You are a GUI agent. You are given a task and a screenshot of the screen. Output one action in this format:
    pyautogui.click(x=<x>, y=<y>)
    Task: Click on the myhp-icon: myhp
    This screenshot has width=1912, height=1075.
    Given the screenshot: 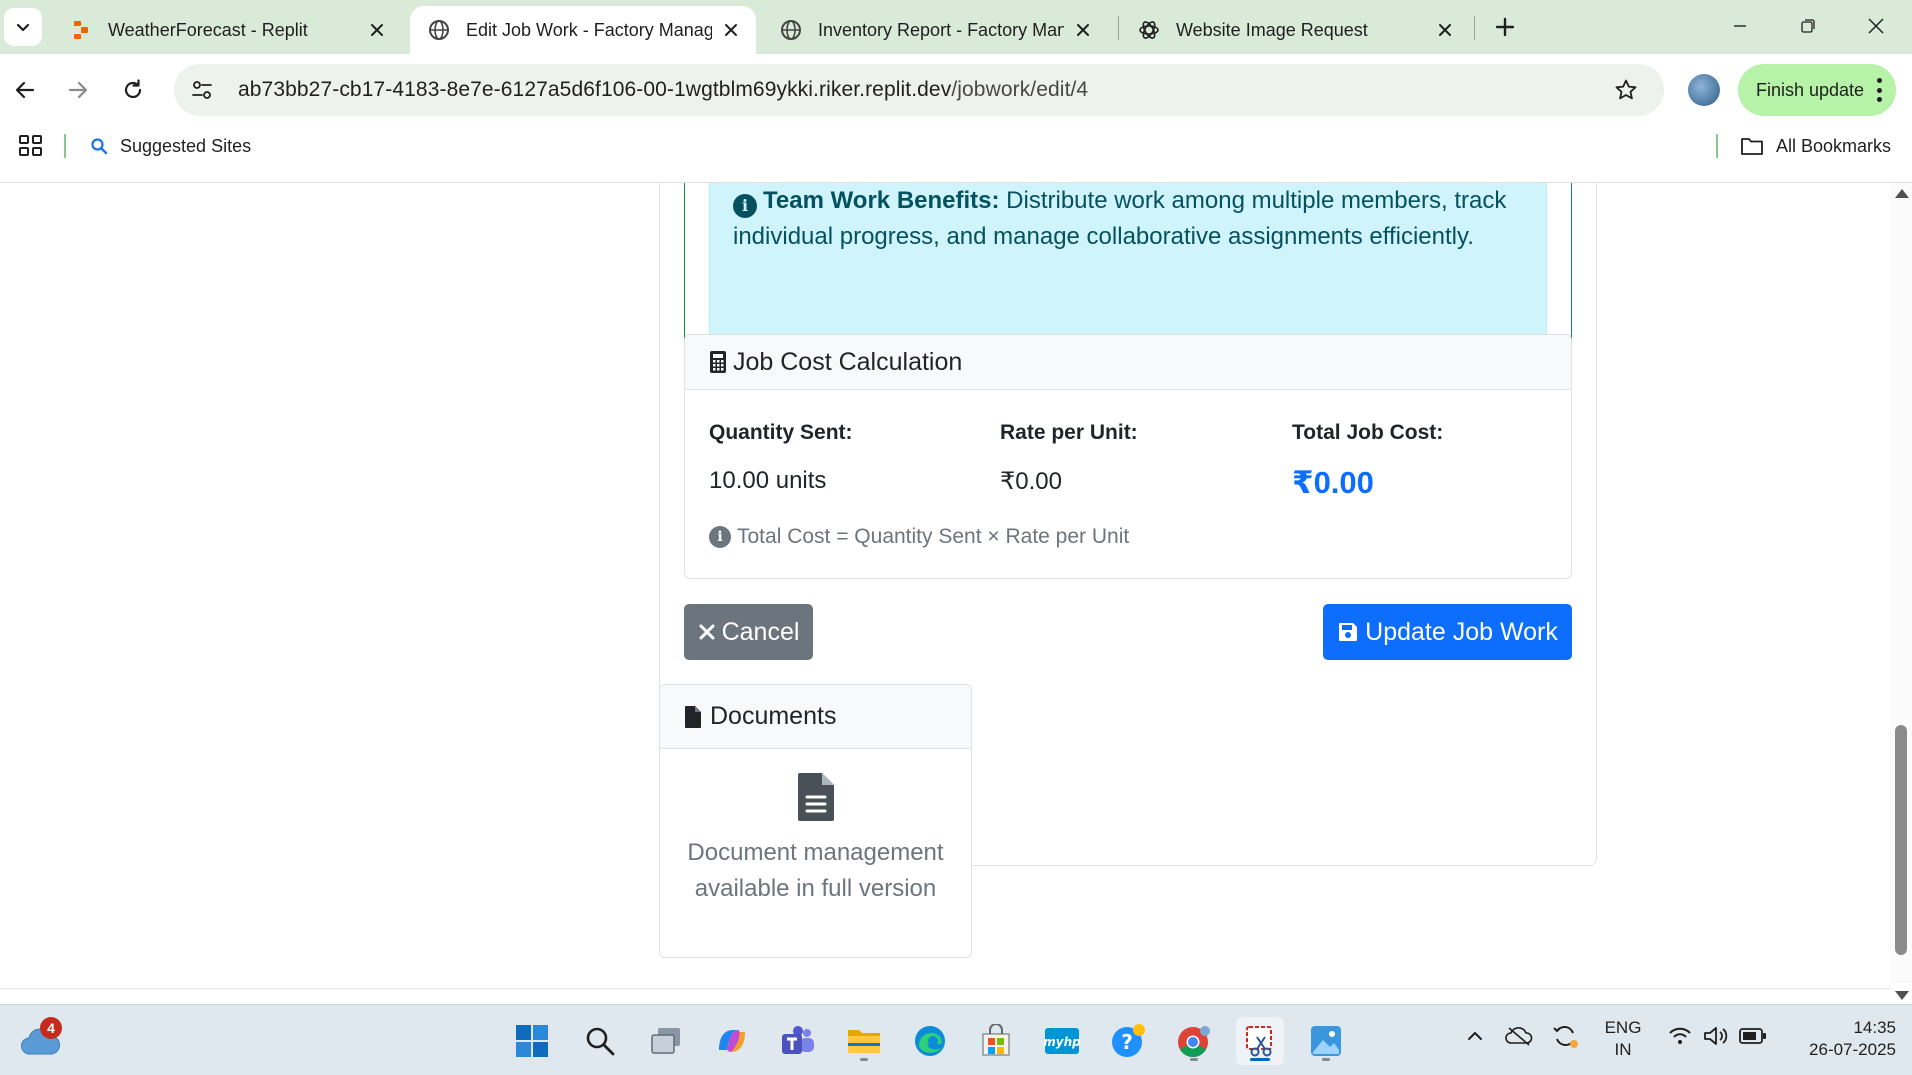 What is the action you would take?
    pyautogui.click(x=1062, y=1041)
    